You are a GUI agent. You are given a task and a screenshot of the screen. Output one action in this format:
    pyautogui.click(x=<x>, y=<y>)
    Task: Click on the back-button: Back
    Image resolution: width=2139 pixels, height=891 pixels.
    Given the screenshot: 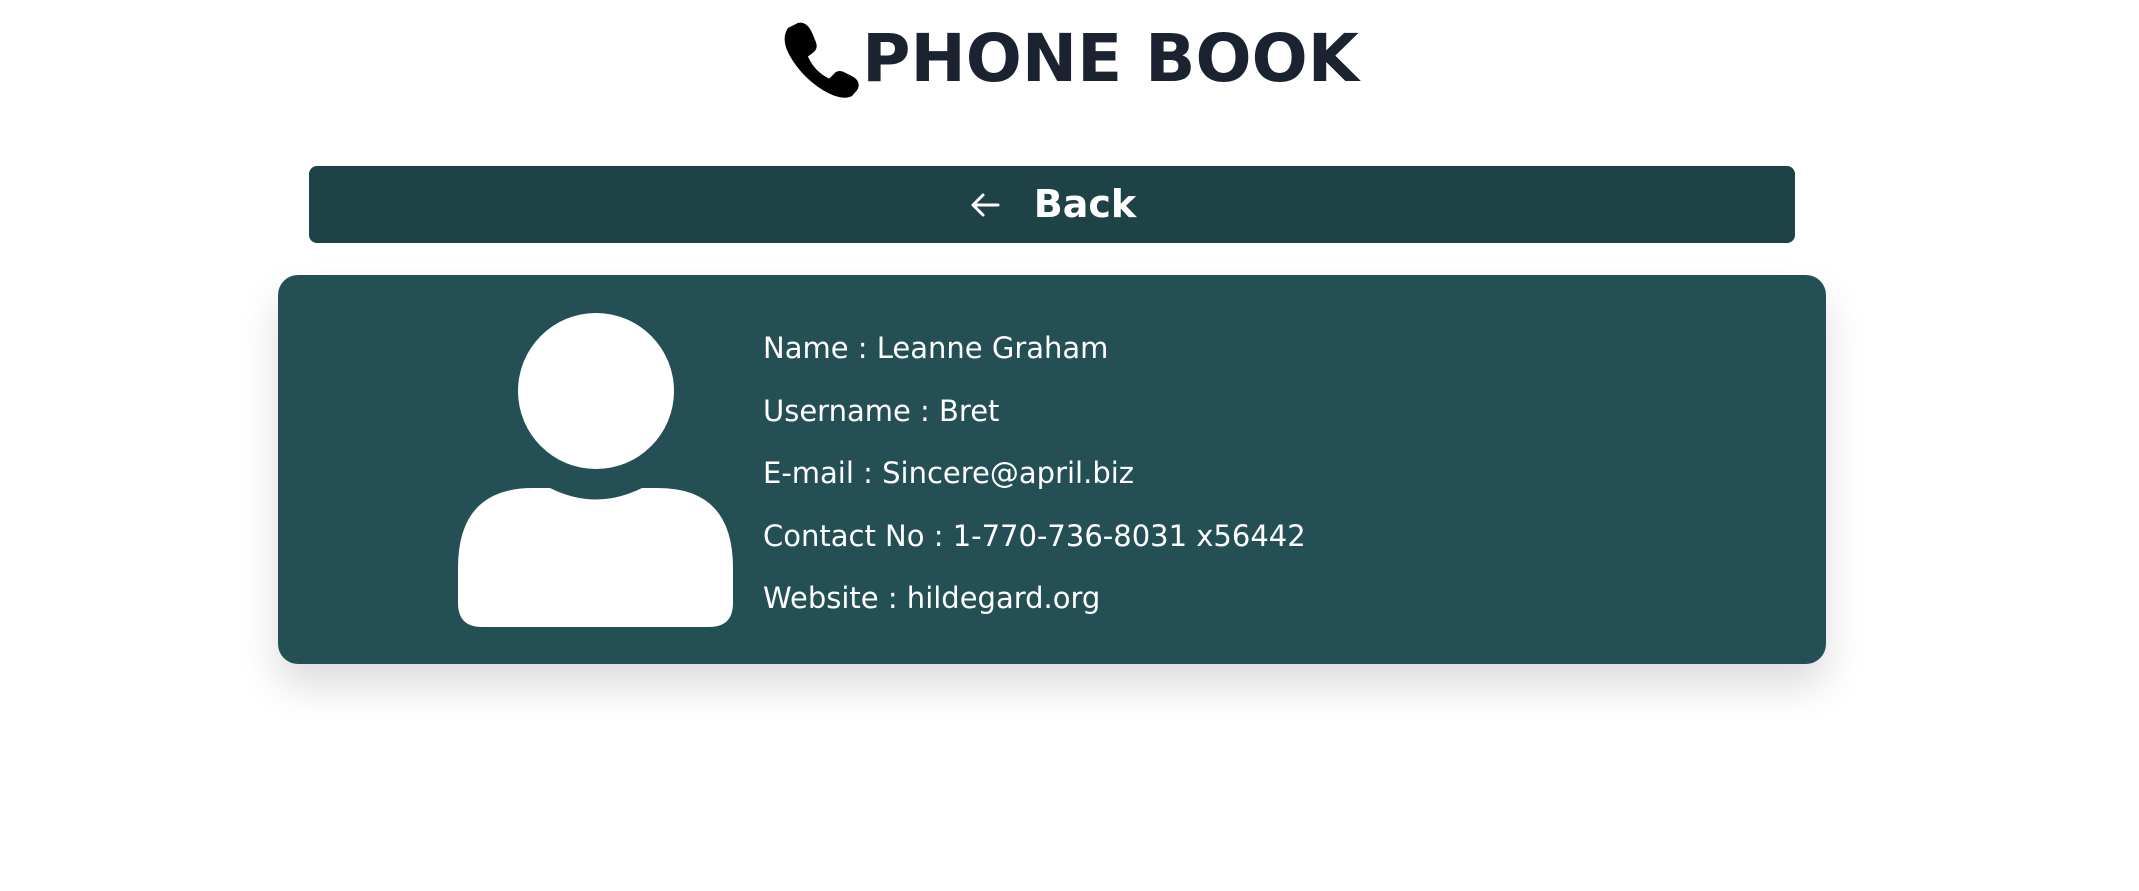 What is the action you would take?
    pyautogui.click(x=1052, y=204)
    